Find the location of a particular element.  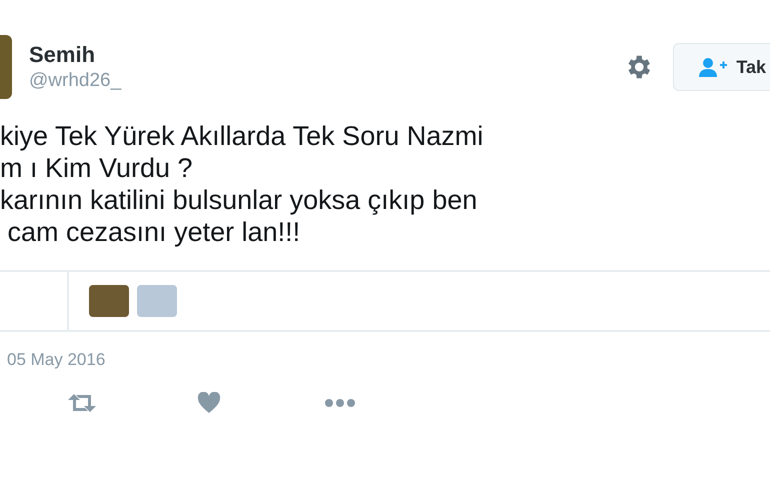

avatar-photo is located at coordinates (6, 67).